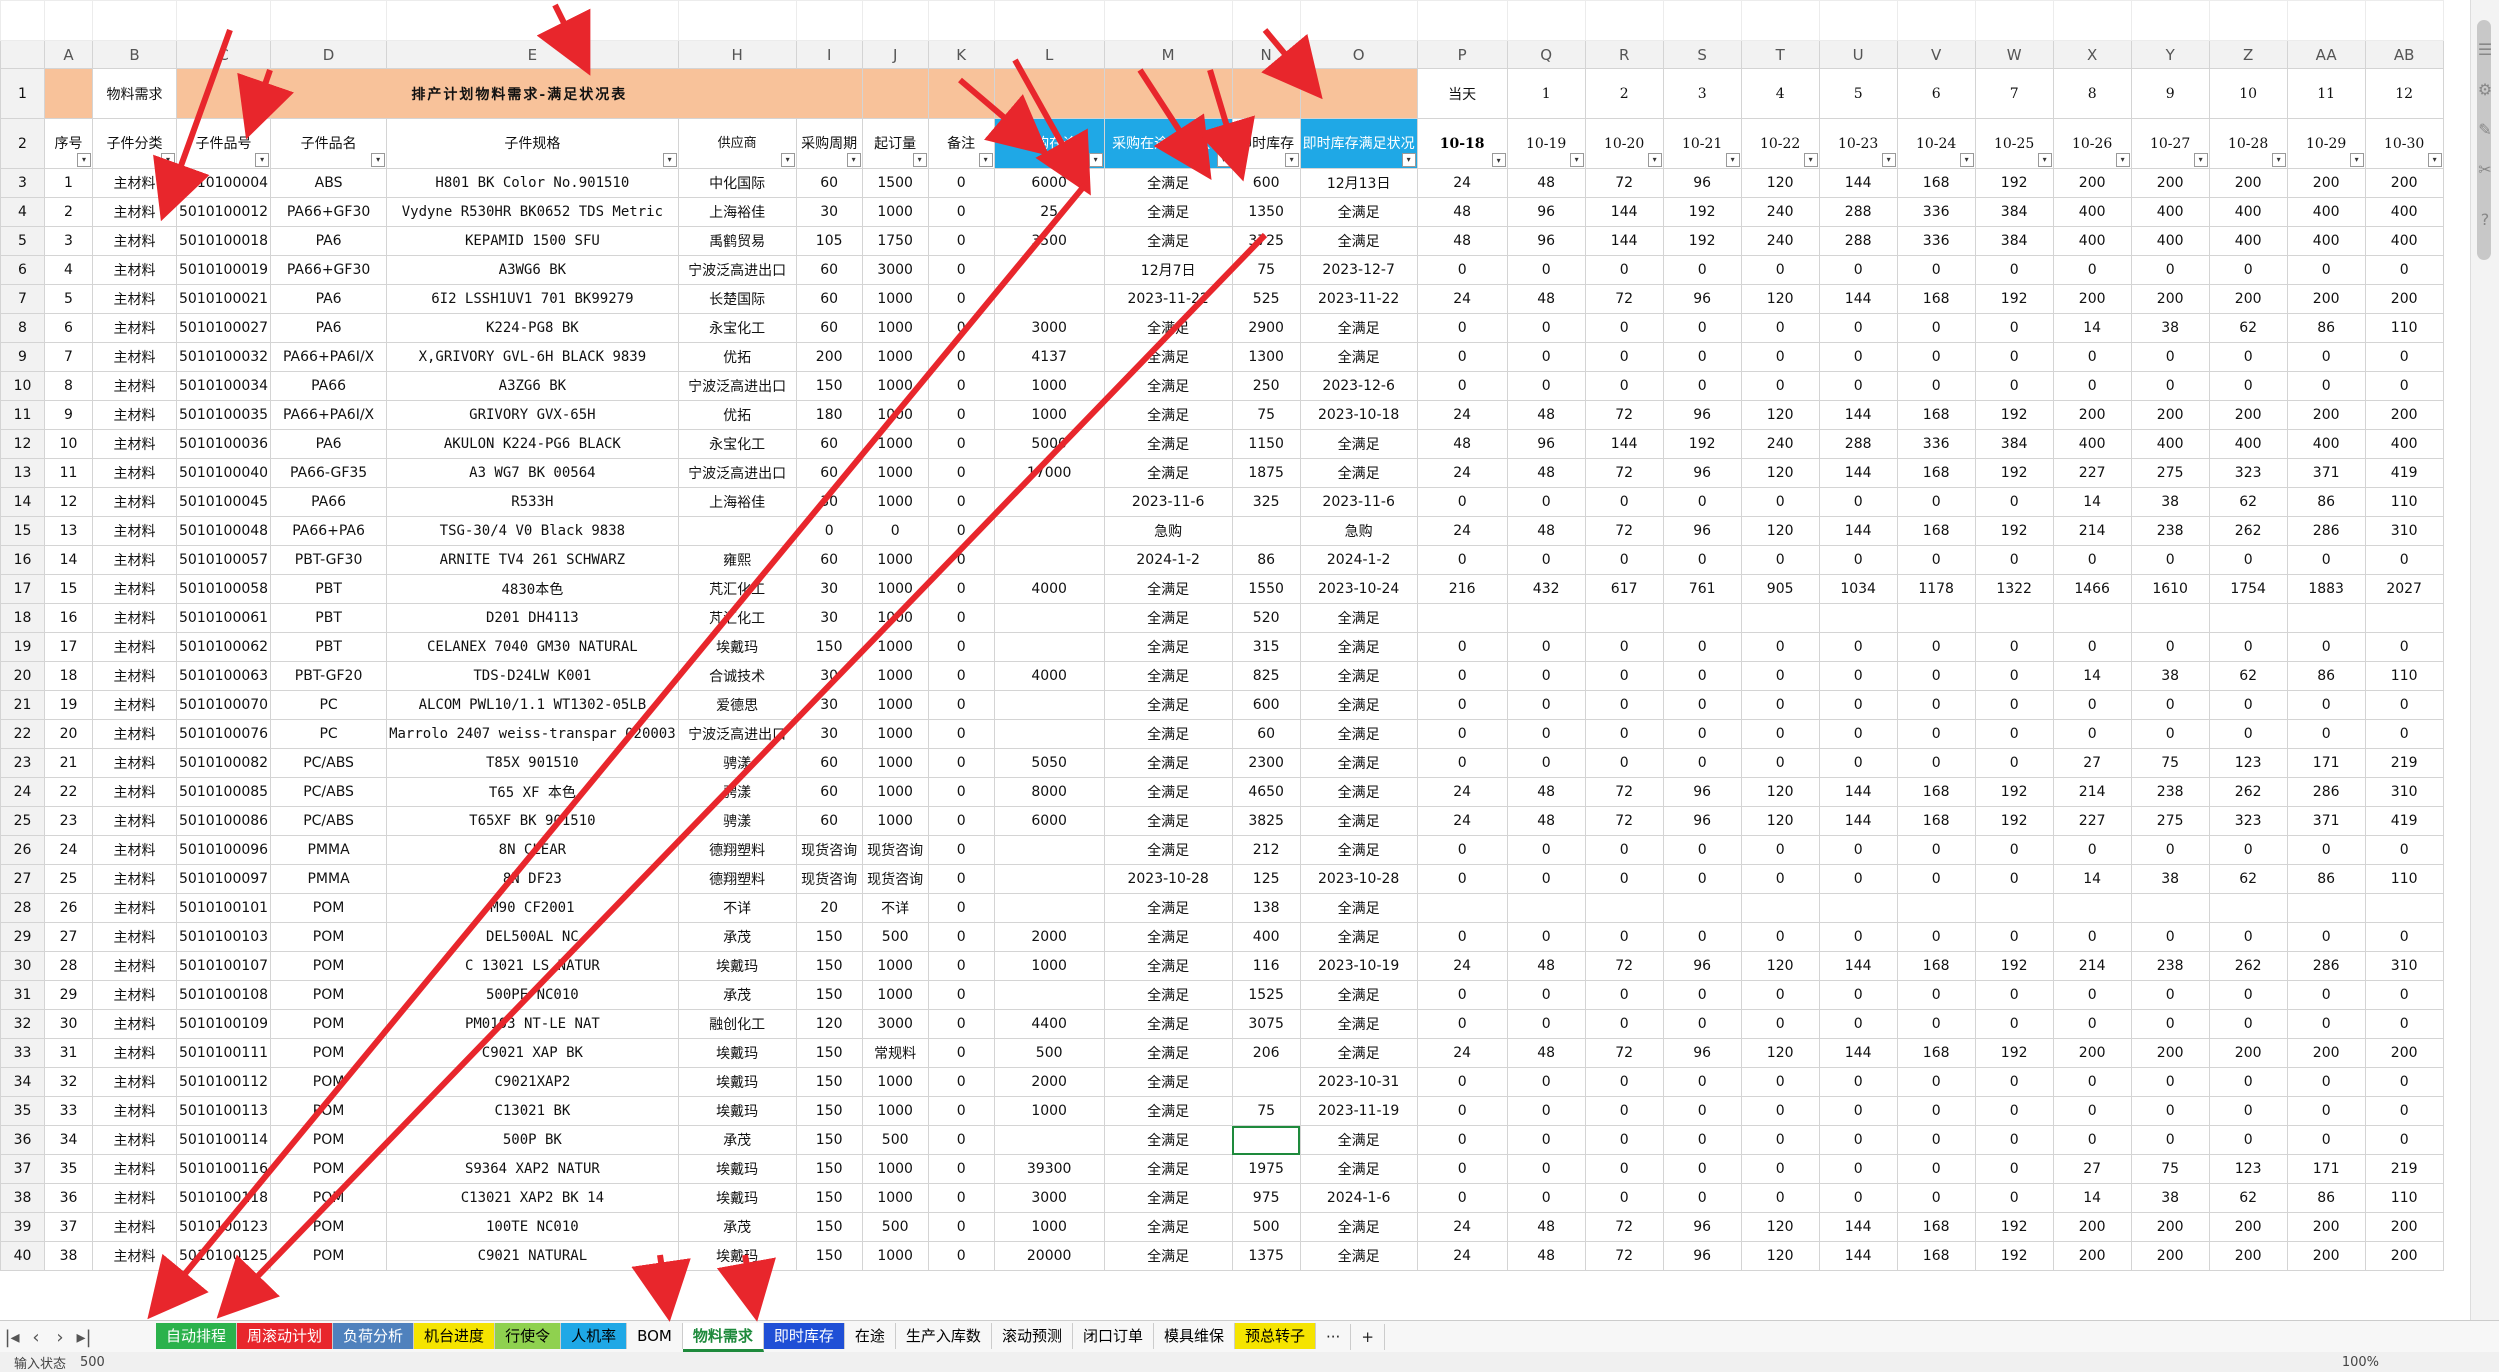 This screenshot has width=2499, height=1372. Describe the element at coordinates (329, 54) in the screenshot. I see `column-header-D: D` at that location.